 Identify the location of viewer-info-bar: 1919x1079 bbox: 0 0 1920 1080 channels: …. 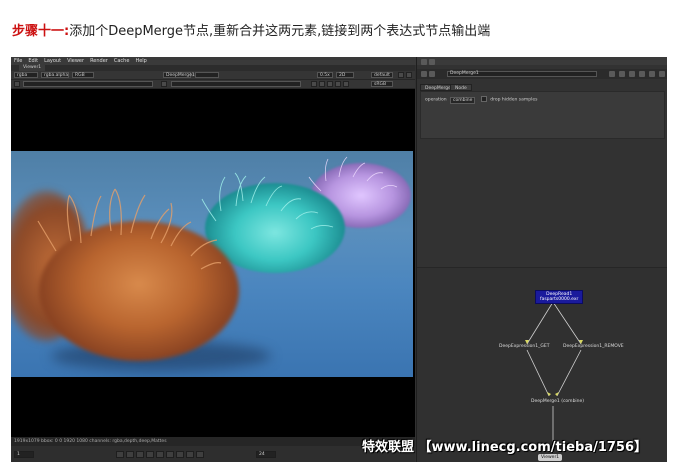
(213, 441).